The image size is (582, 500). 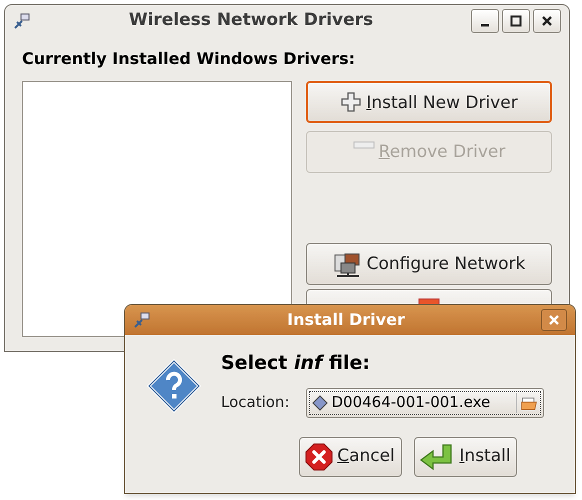 I want to click on configure-network-button: Configure Network, so click(x=429, y=264).